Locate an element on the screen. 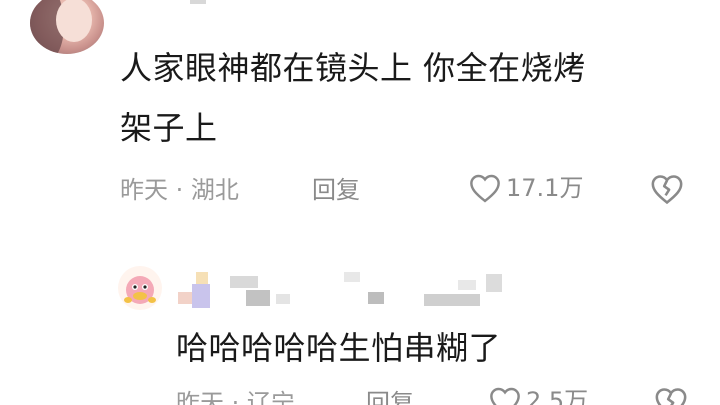 The height and width of the screenshot is (405, 720). comment-meta: 昨天 · 湖北 is located at coordinates (179, 190).